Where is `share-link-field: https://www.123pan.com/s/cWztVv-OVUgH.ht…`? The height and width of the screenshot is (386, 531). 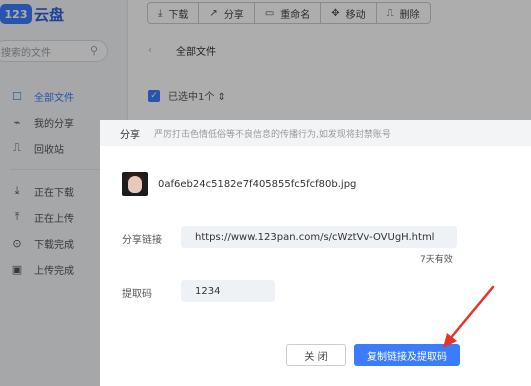 share-link-field: https://www.123pan.com/s/cWztVv-OVUgH.ht… is located at coordinates (319, 237).